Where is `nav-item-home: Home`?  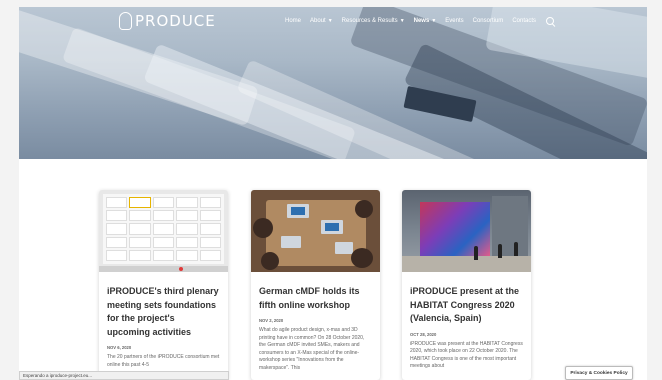
nav-item-home: Home is located at coordinates (293, 21).